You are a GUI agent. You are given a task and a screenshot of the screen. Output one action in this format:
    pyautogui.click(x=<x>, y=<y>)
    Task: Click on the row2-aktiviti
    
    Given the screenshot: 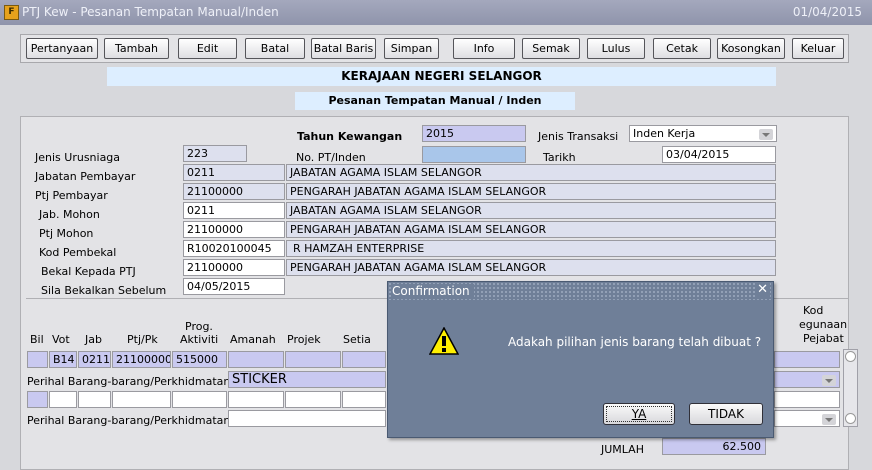 What is the action you would take?
    pyautogui.click(x=199, y=399)
    